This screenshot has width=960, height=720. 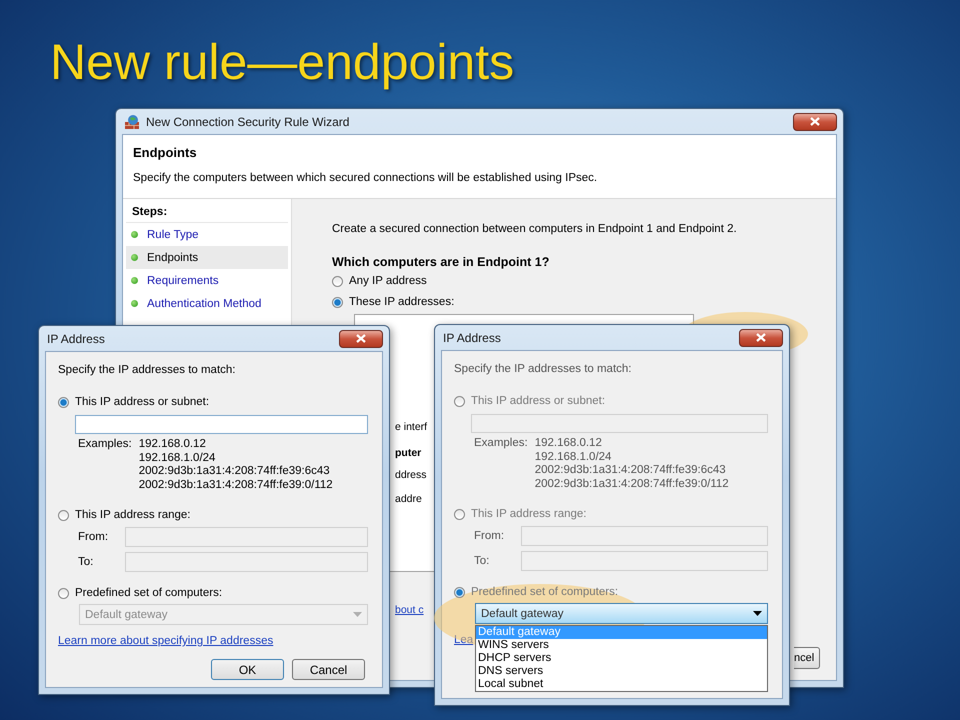 What do you see at coordinates (328, 669) in the screenshot?
I see `dialog-button: Cancel` at bounding box center [328, 669].